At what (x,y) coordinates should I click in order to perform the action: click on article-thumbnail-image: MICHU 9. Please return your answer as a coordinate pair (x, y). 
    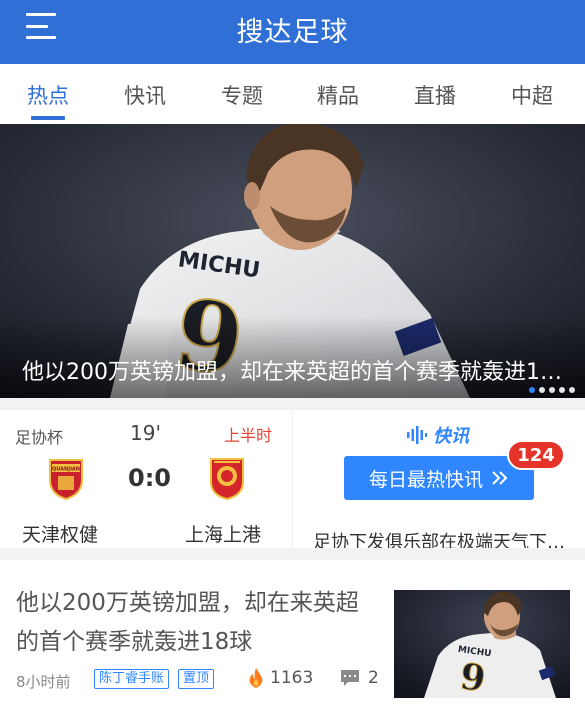
    Looking at the image, I should click on (482, 644).